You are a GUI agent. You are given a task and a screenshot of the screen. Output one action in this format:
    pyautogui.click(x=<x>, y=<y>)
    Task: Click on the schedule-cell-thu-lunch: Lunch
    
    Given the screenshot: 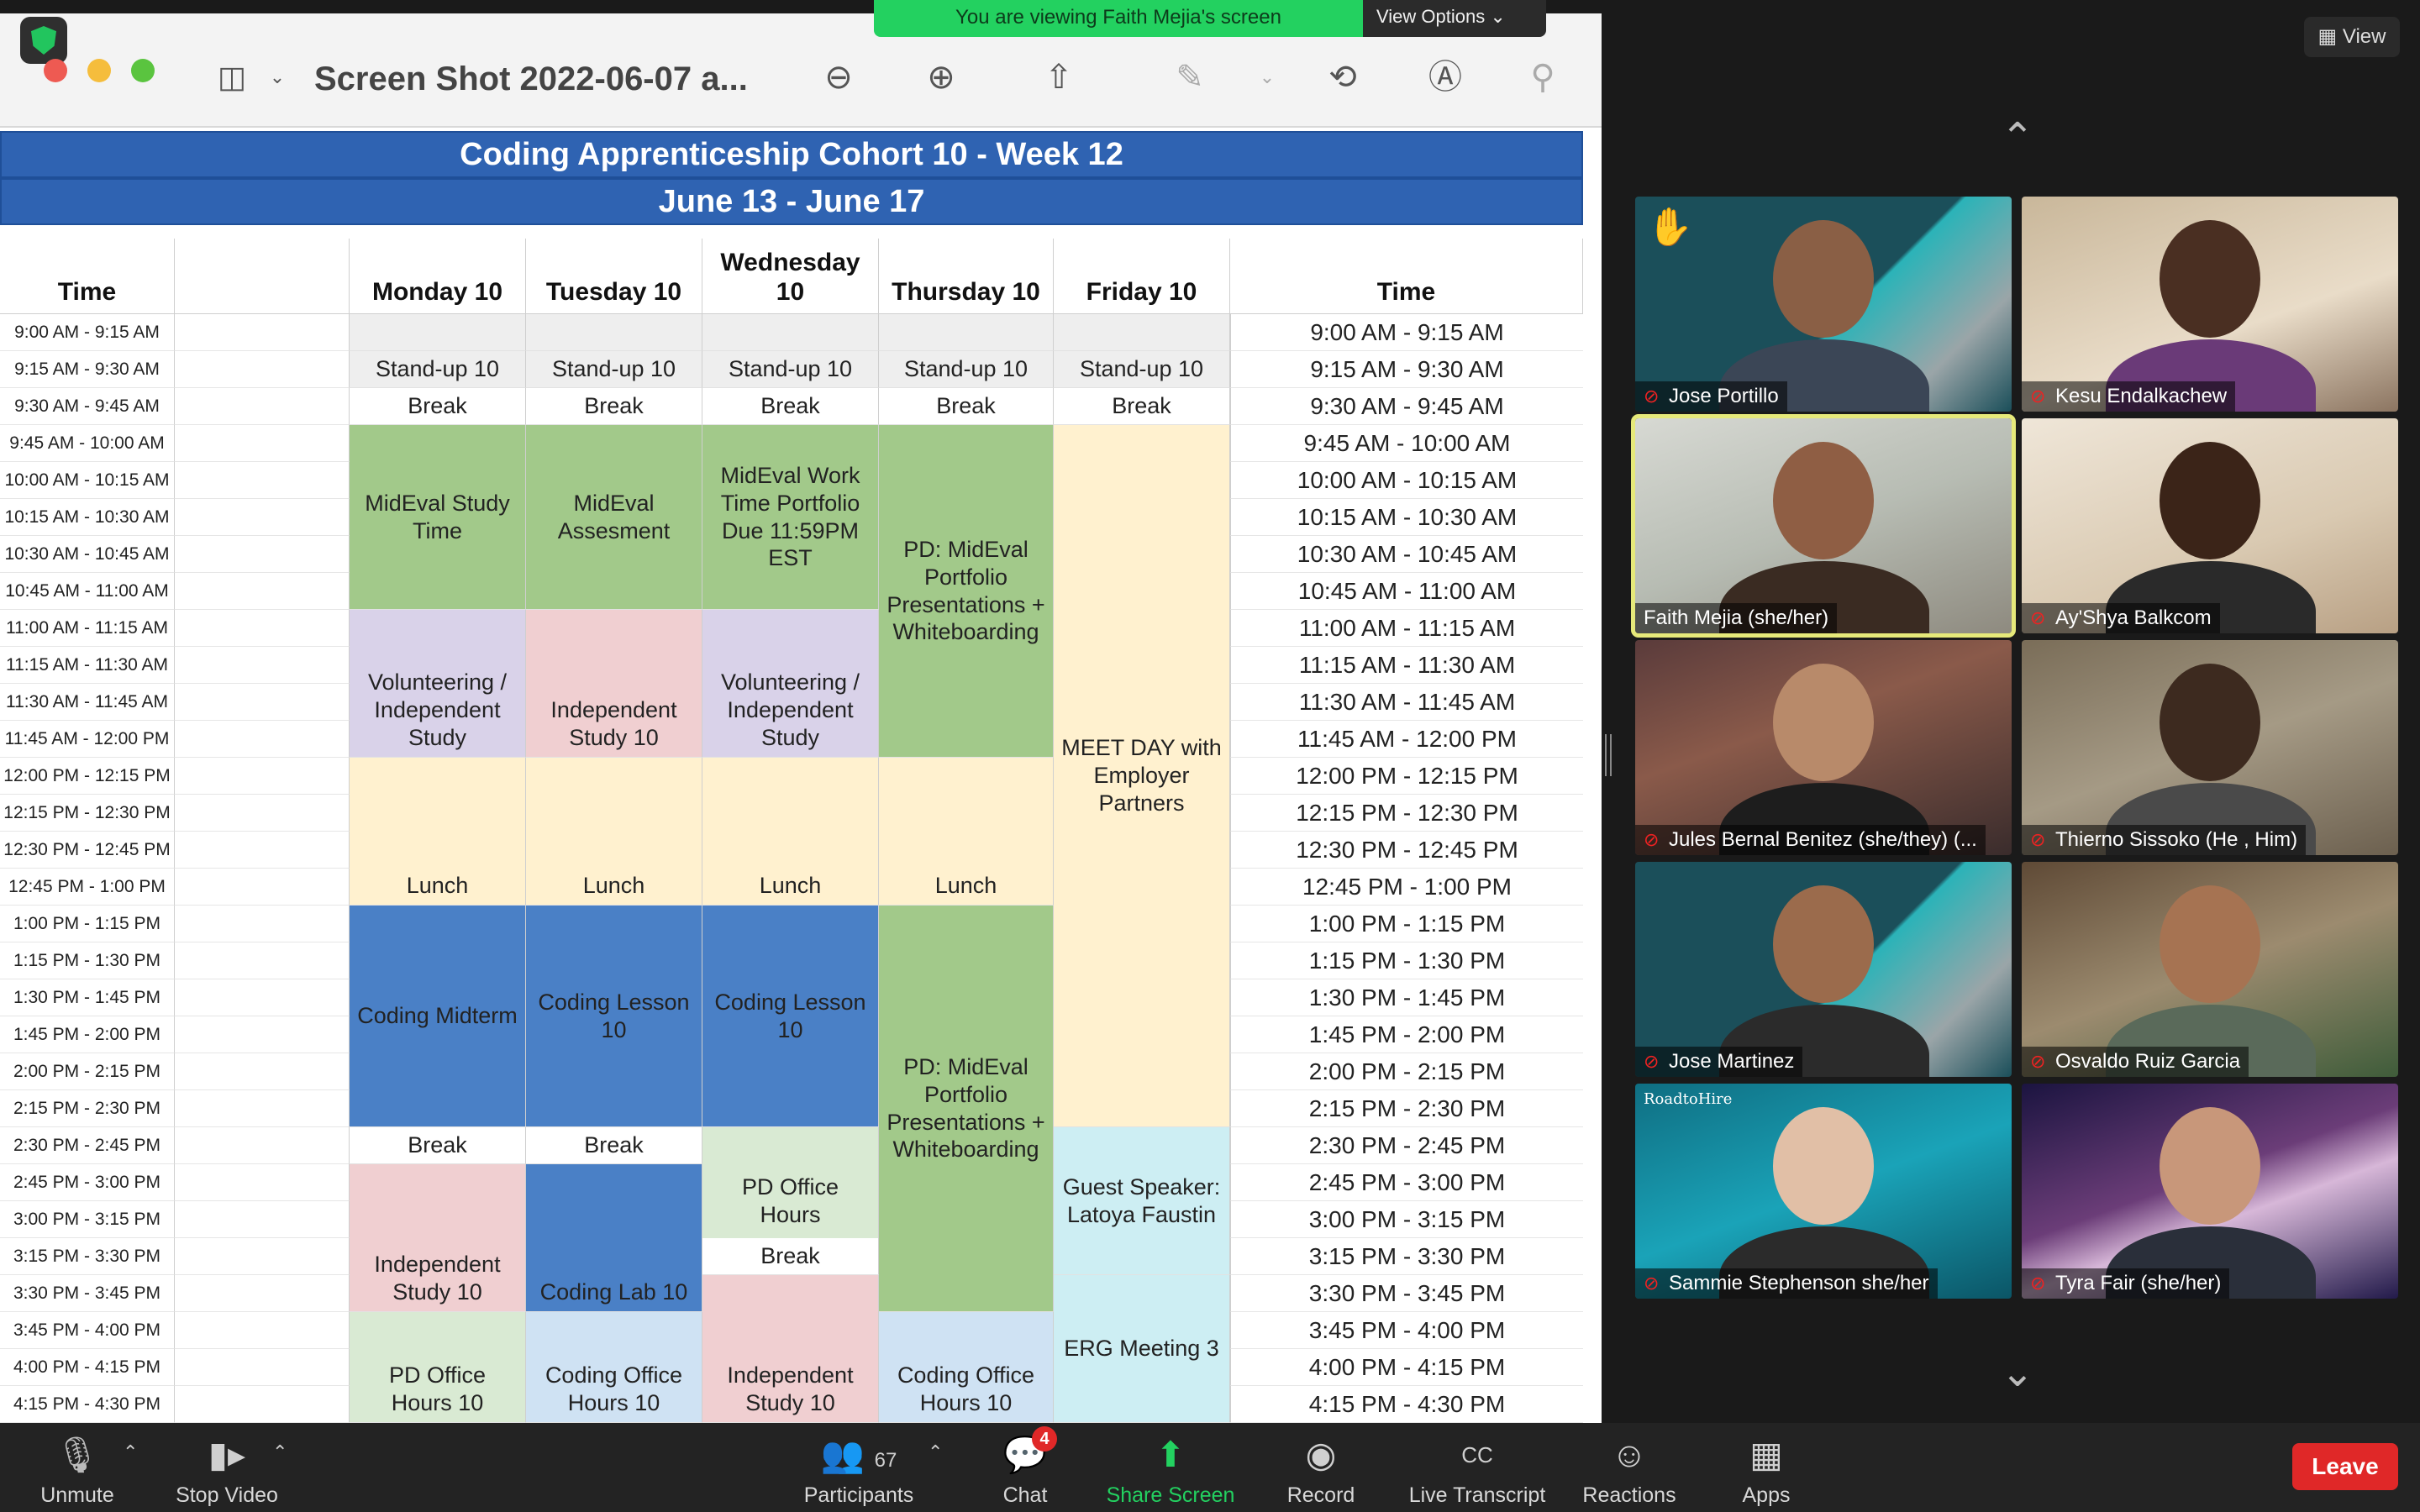 What is the action you would take?
    pyautogui.click(x=966, y=832)
    